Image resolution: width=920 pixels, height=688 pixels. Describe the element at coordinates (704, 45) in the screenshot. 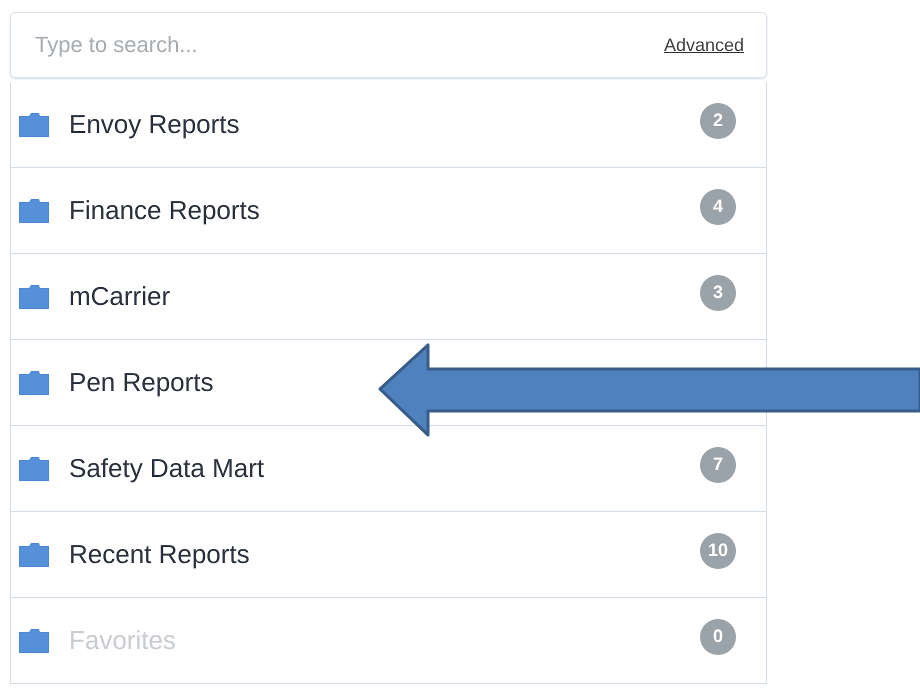

I see `advanced-link: Advanced` at that location.